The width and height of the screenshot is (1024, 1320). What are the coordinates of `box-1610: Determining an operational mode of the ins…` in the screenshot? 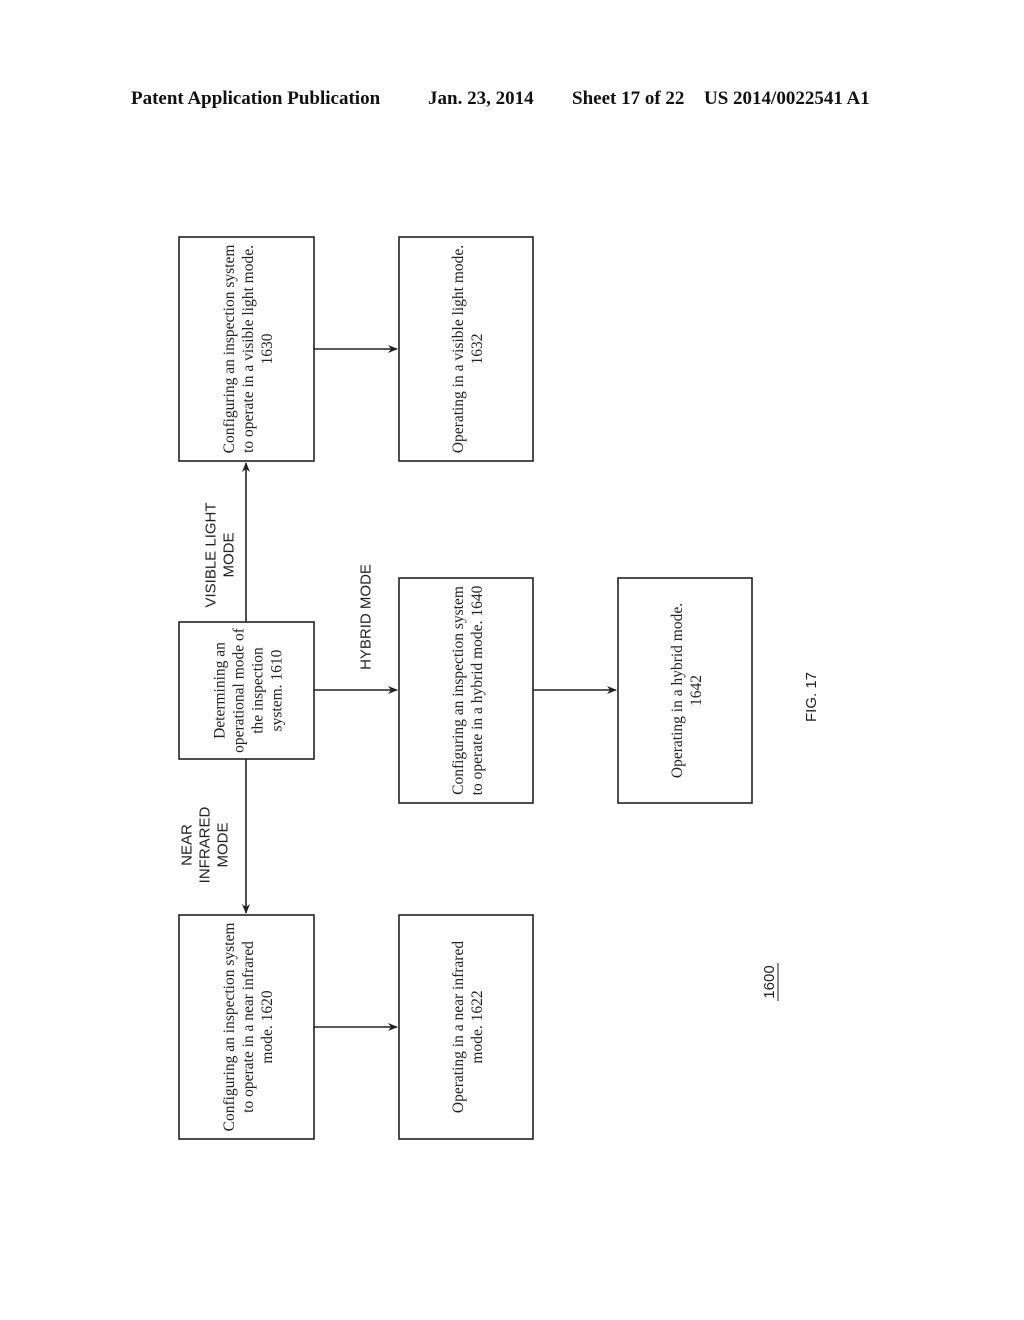 It's located at (246, 690).